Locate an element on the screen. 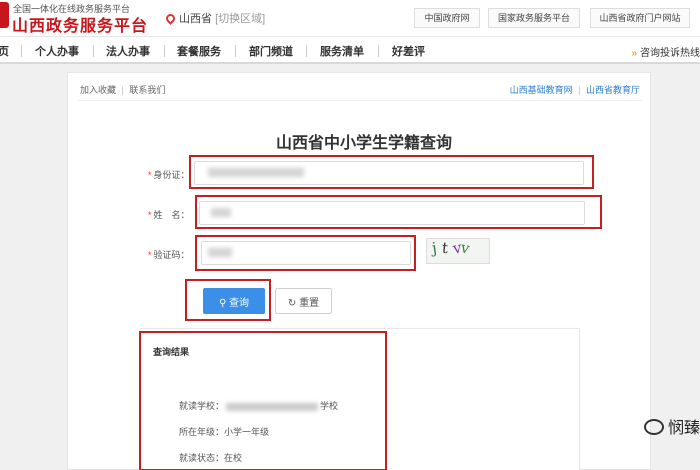  captcha-label-text: 验证码： is located at coordinates (171, 255).